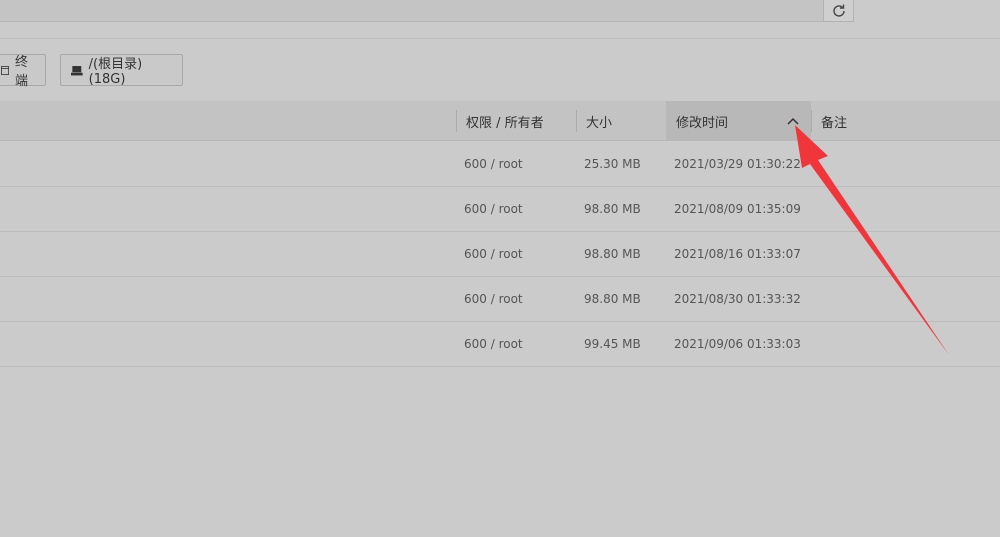 The width and height of the screenshot is (1000, 537). I want to click on table-row: 600 / root 25.30 MB 2021/03/29 01:30:22, so click(500, 164).